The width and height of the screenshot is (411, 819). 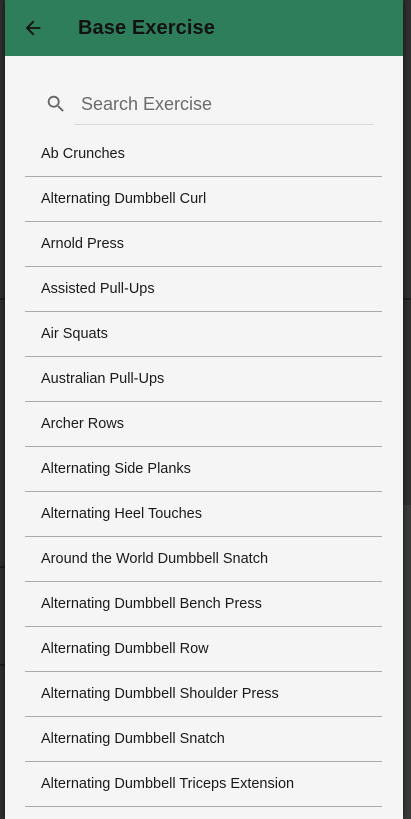 What do you see at coordinates (203, 424) in the screenshot?
I see `exercise-list-item: Archer Rows` at bounding box center [203, 424].